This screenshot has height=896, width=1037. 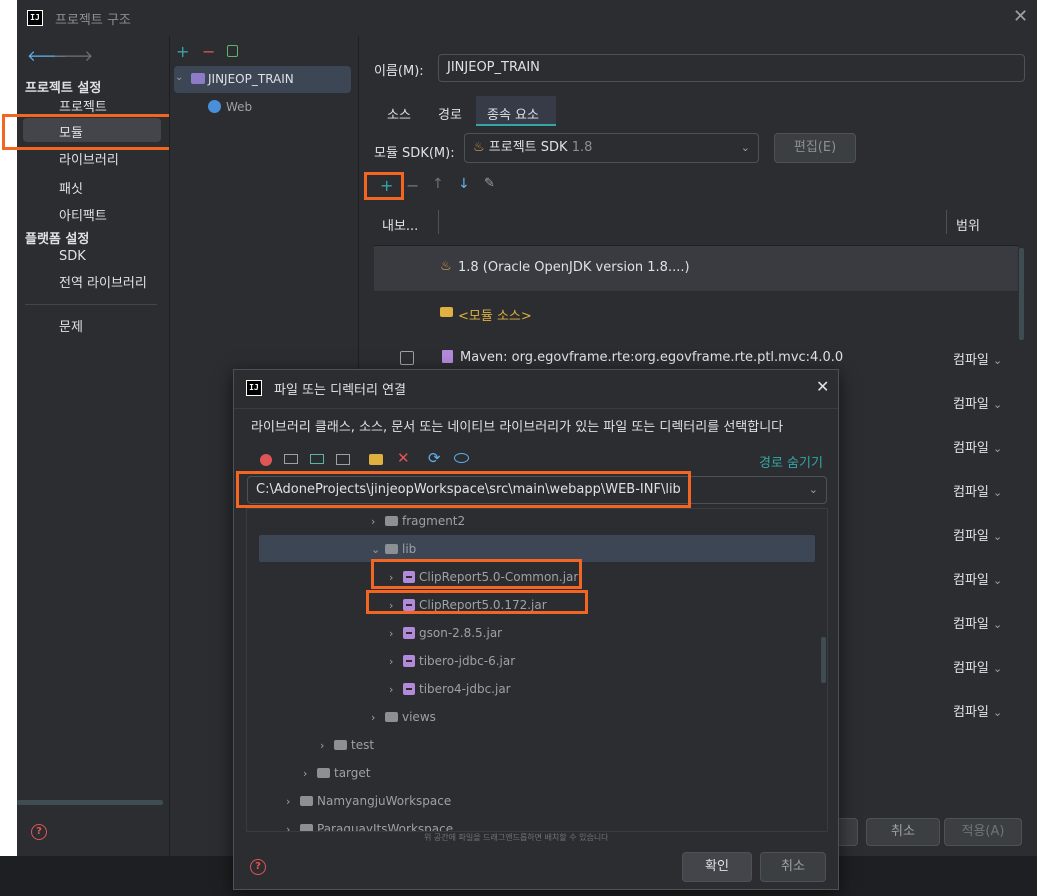 What do you see at coordinates (450, 113) in the screenshot?
I see `tab-paths: 경로` at bounding box center [450, 113].